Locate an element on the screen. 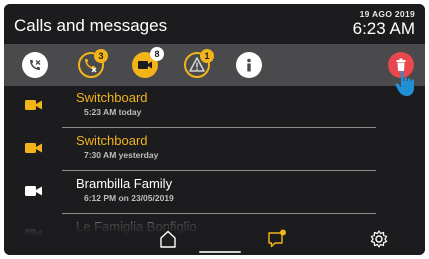 This screenshot has width=429, height=259. info-icon is located at coordinates (249, 65).